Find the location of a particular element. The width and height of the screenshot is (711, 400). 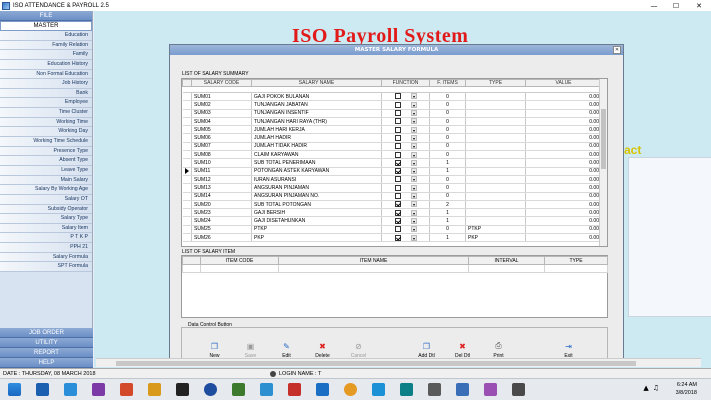

salary-code-cell: SUM11 is located at coordinates (221, 171).